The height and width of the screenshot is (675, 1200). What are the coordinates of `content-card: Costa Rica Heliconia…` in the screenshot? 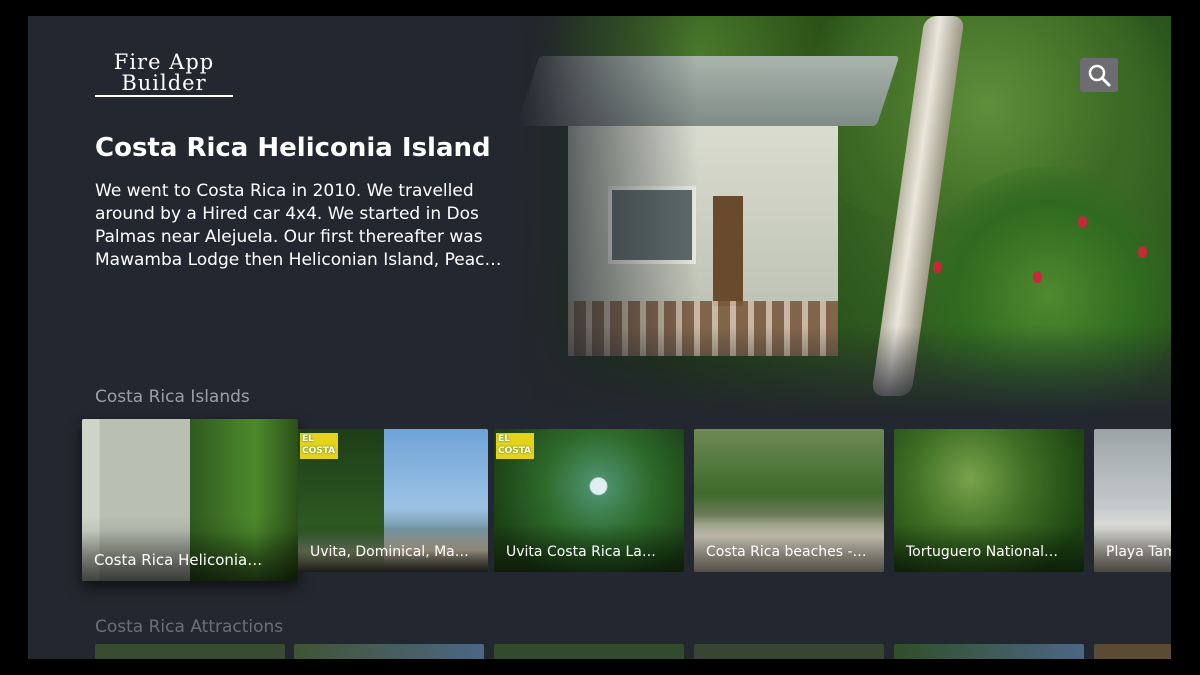 It's located at (190, 500).